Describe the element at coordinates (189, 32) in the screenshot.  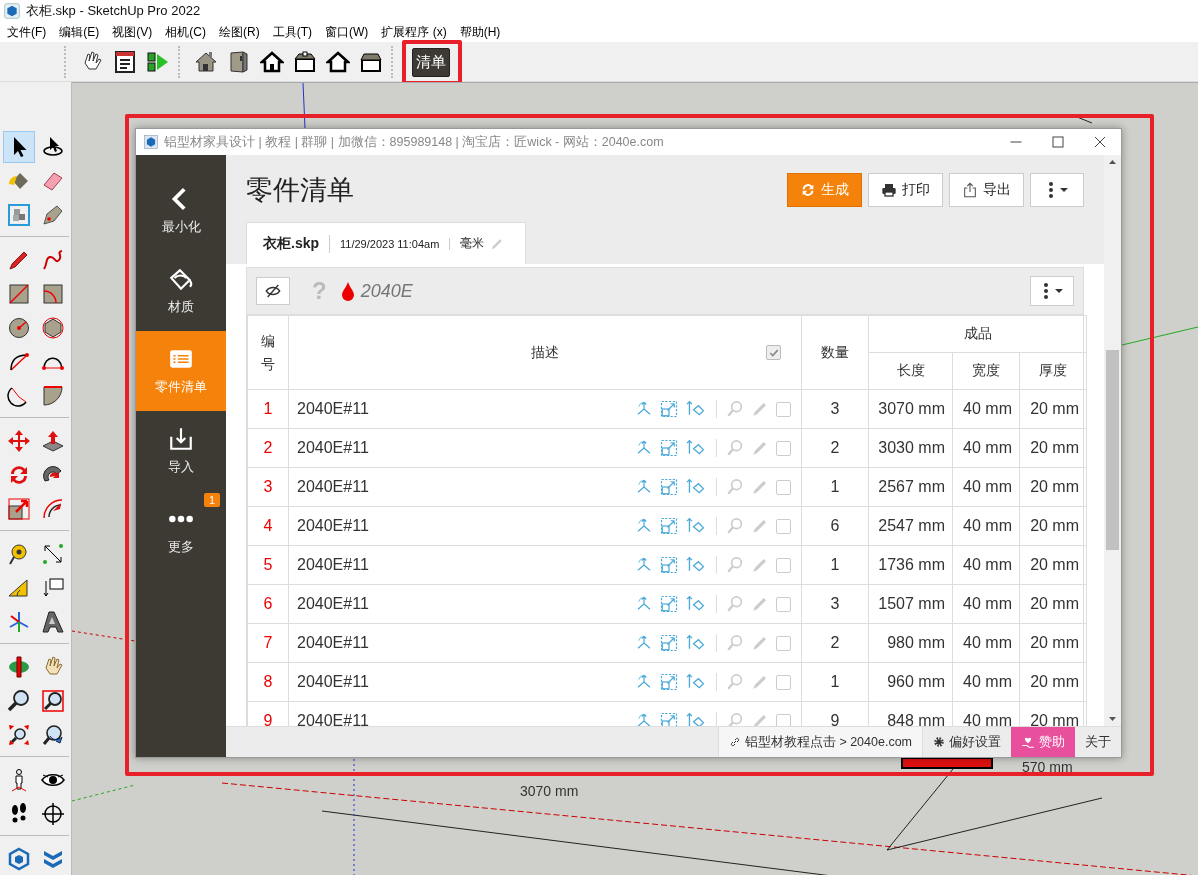
I see `menu-item: 相机(C)` at that location.